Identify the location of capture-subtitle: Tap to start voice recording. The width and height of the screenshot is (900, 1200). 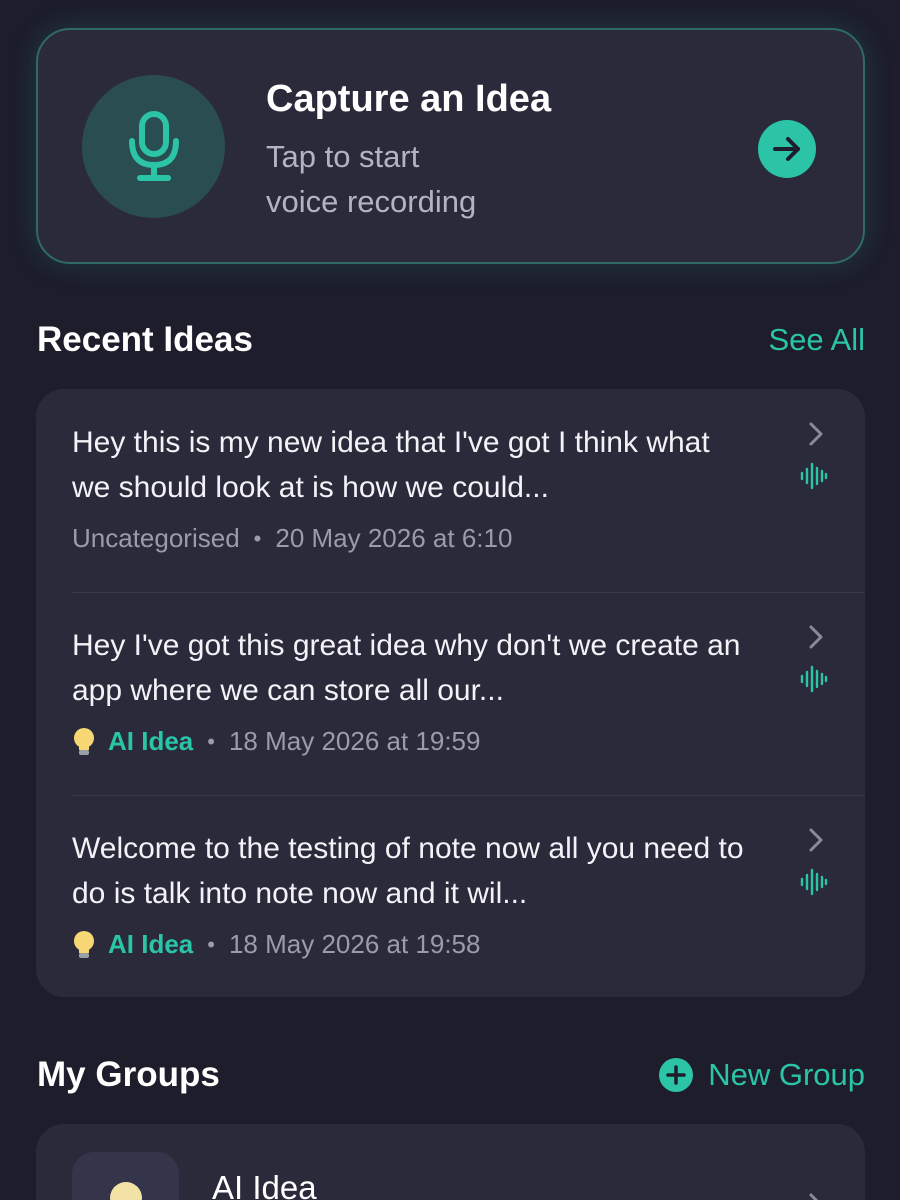
(371, 179).